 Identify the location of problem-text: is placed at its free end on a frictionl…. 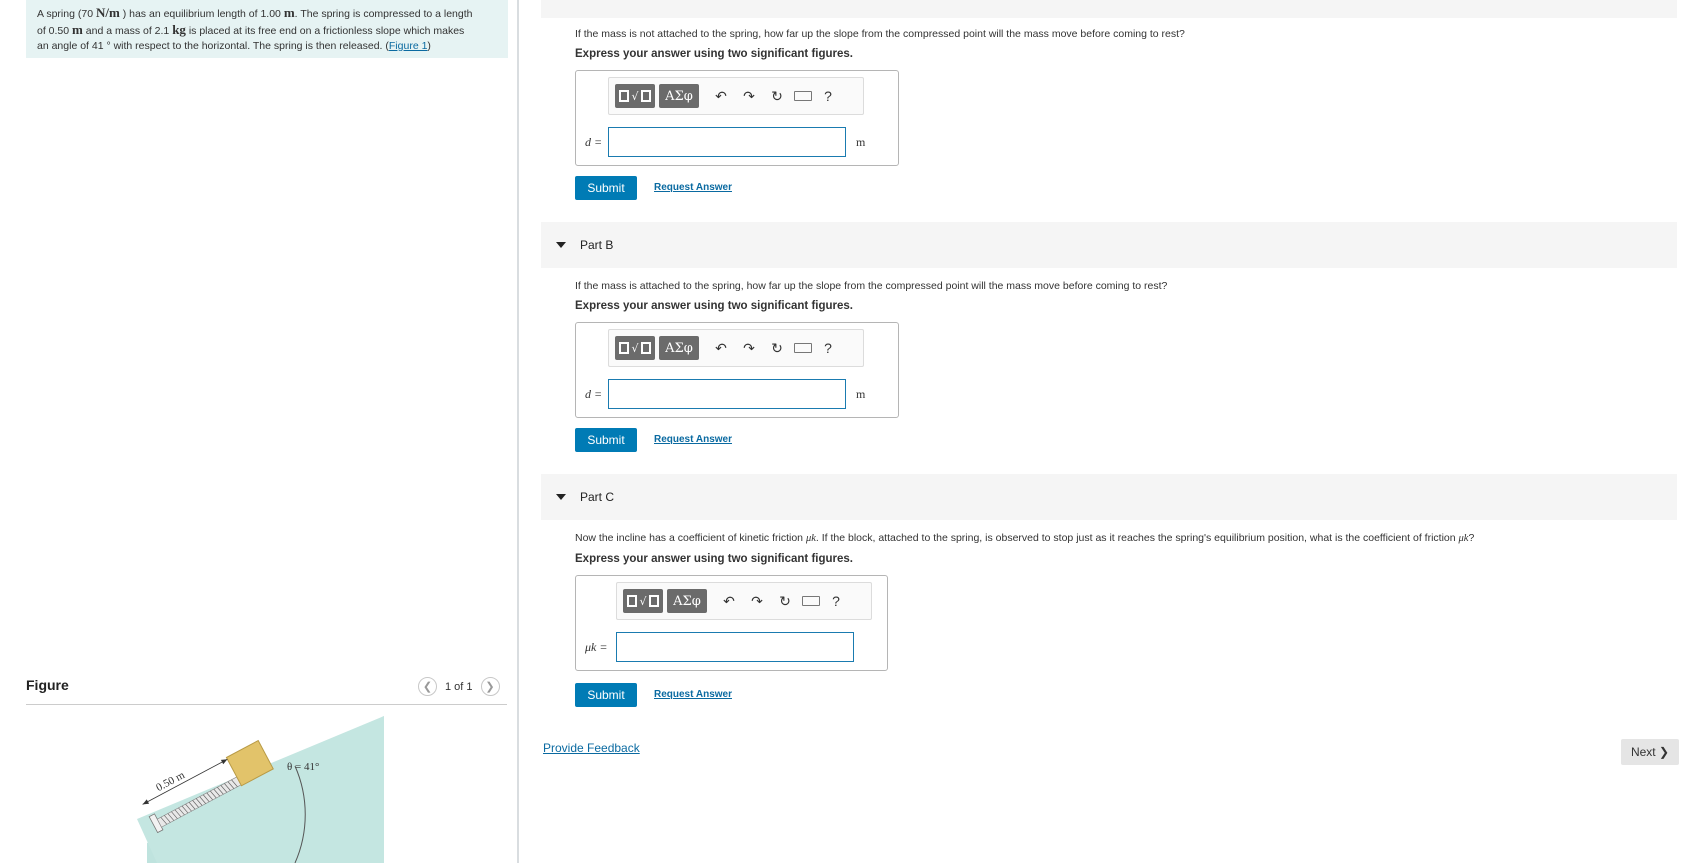
(325, 31).